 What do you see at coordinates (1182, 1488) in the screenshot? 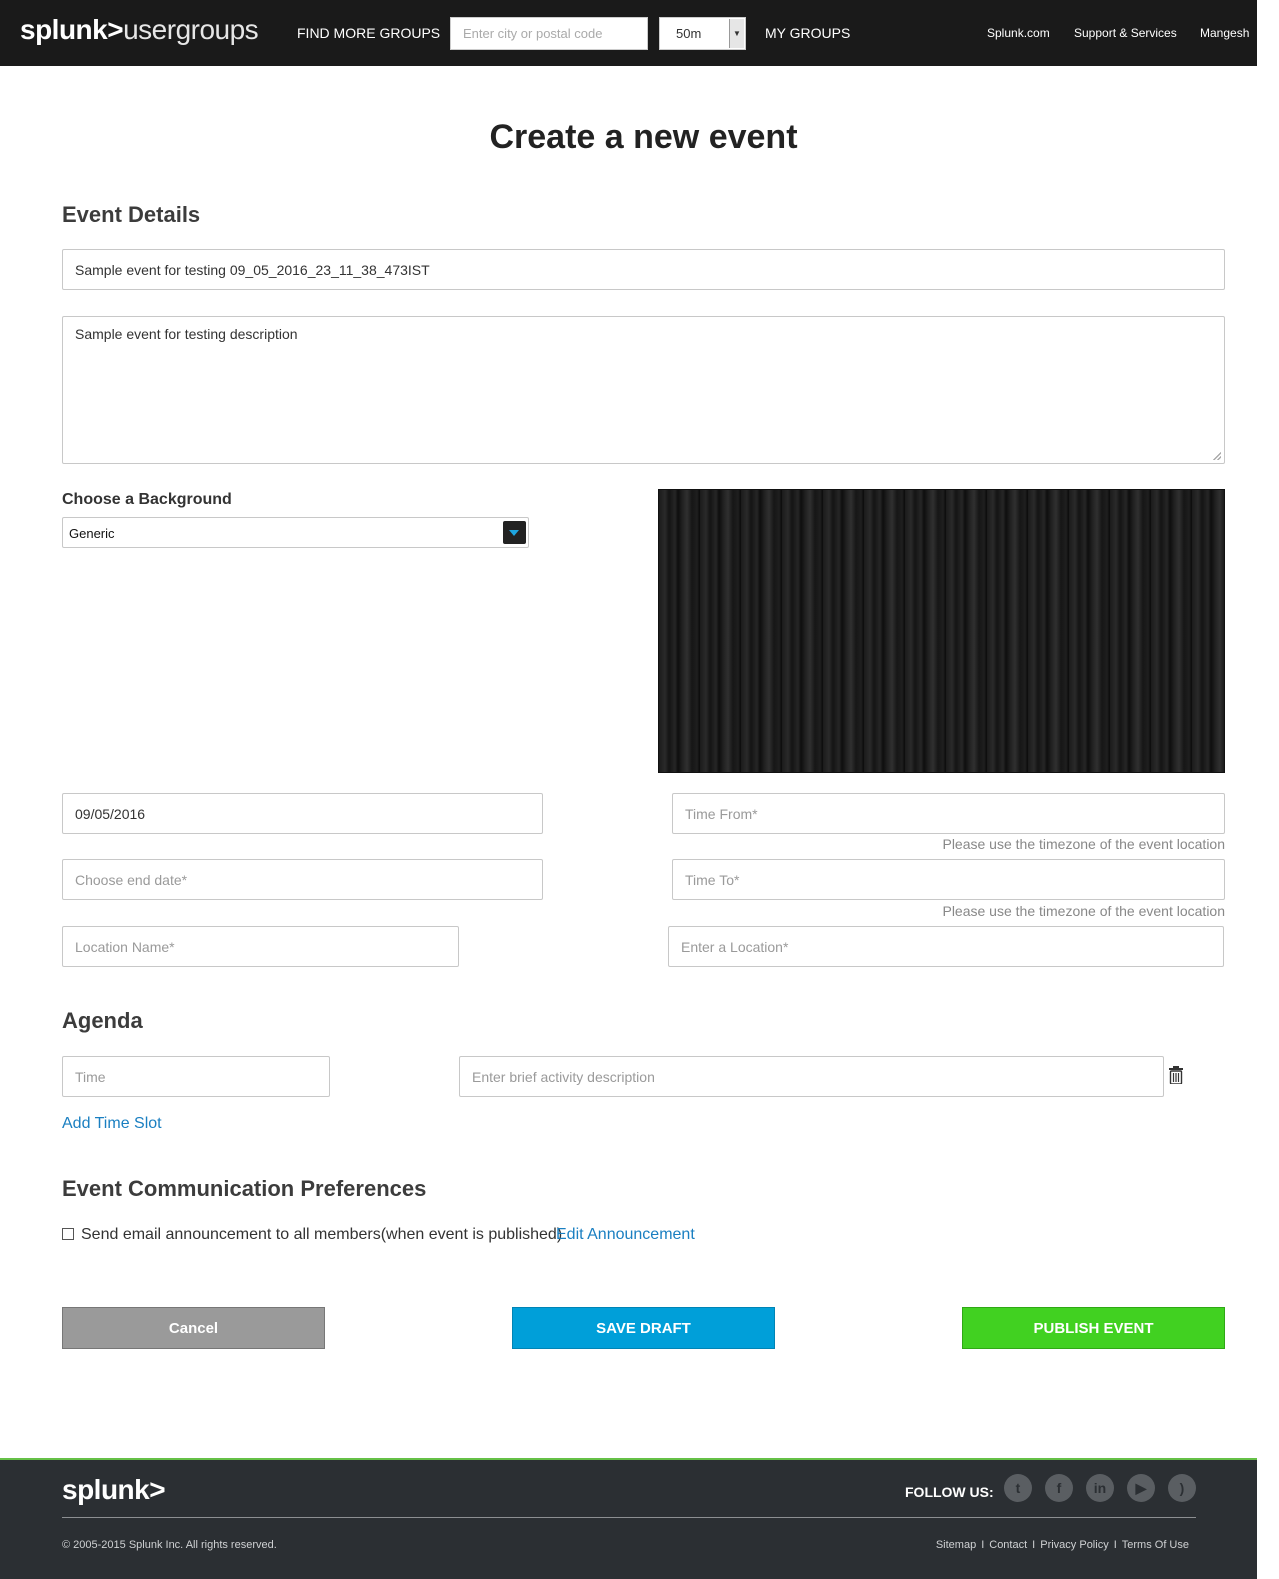
I see `rss-icon: )` at bounding box center [1182, 1488].